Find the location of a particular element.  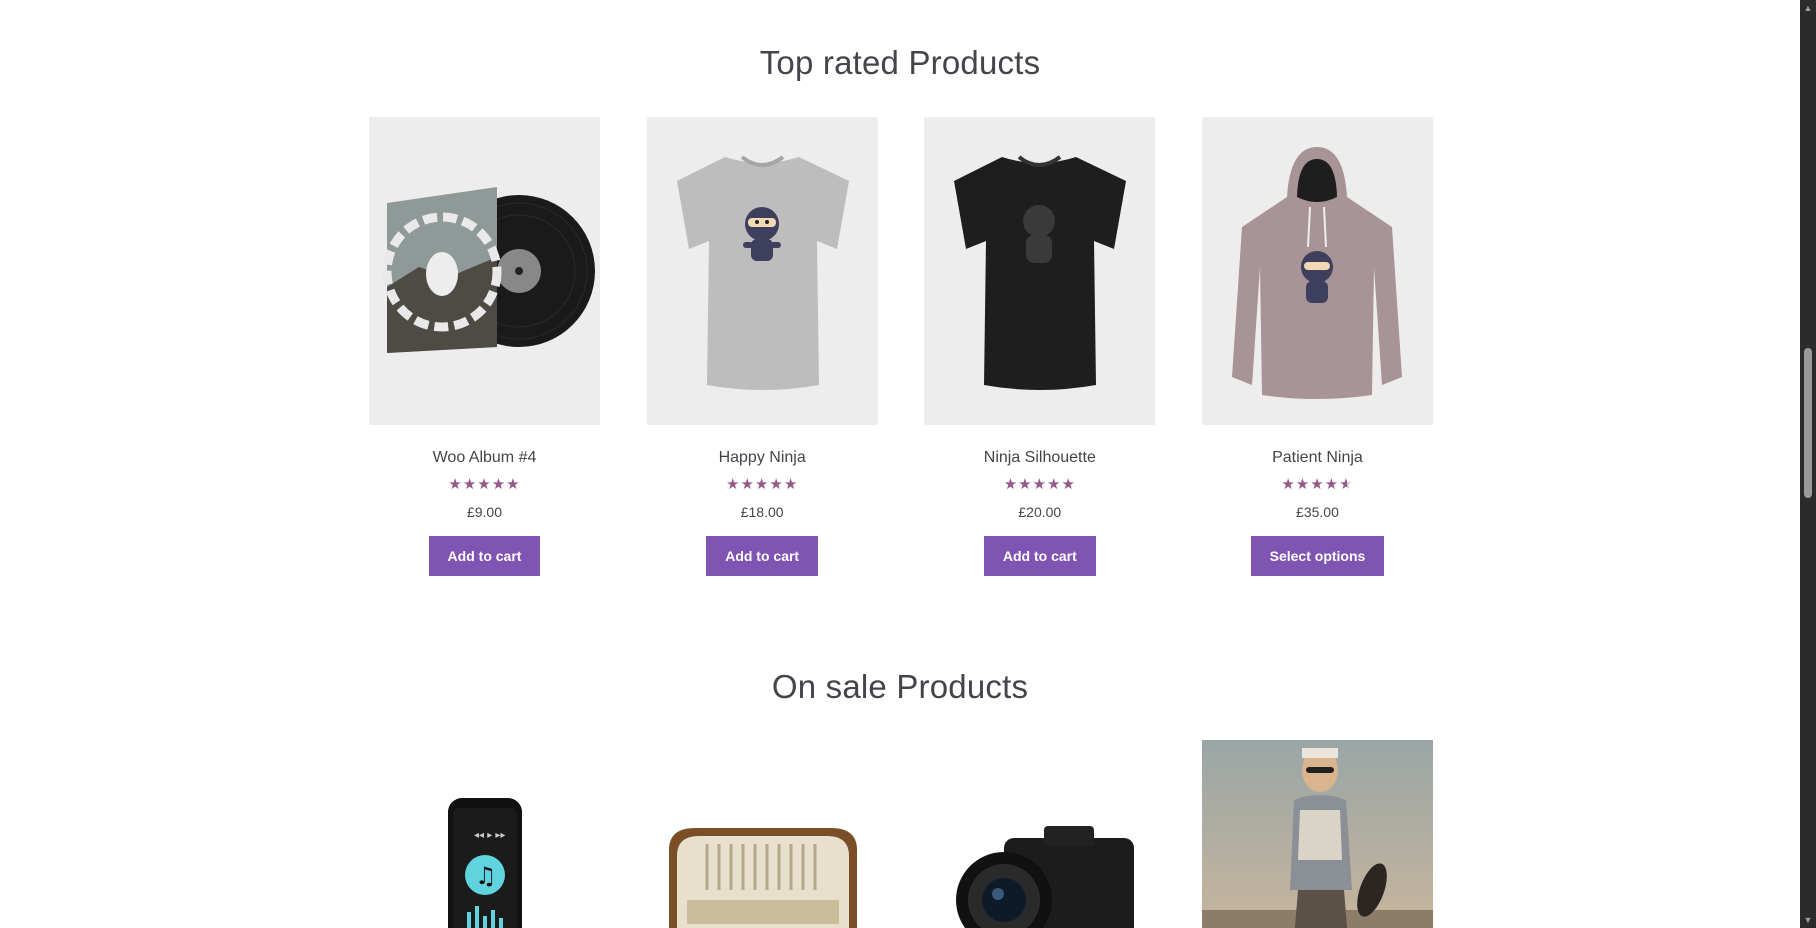

product-title: Patient Ninja is located at coordinates (1317, 458).